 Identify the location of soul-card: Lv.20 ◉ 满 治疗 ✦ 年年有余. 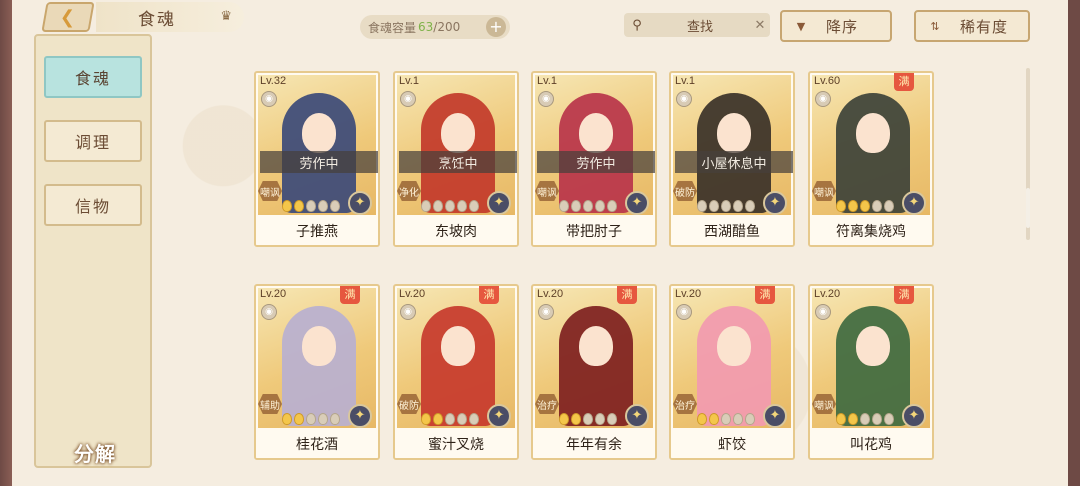
(594, 372).